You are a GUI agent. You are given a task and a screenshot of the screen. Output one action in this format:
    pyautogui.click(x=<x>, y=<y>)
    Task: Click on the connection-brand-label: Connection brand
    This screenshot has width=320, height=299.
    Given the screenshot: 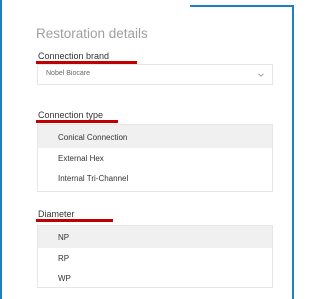 What is the action you would take?
    pyautogui.click(x=74, y=56)
    